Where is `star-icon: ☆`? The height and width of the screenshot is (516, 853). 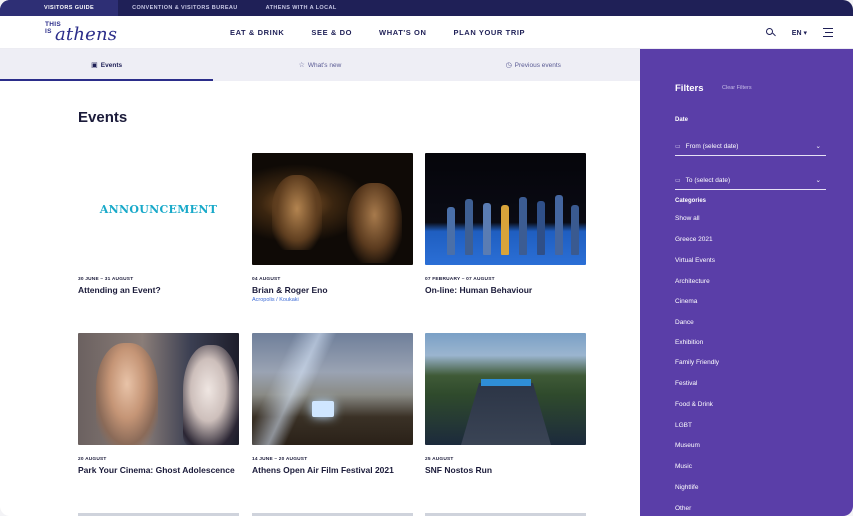
star-icon: ☆ is located at coordinates (301, 65).